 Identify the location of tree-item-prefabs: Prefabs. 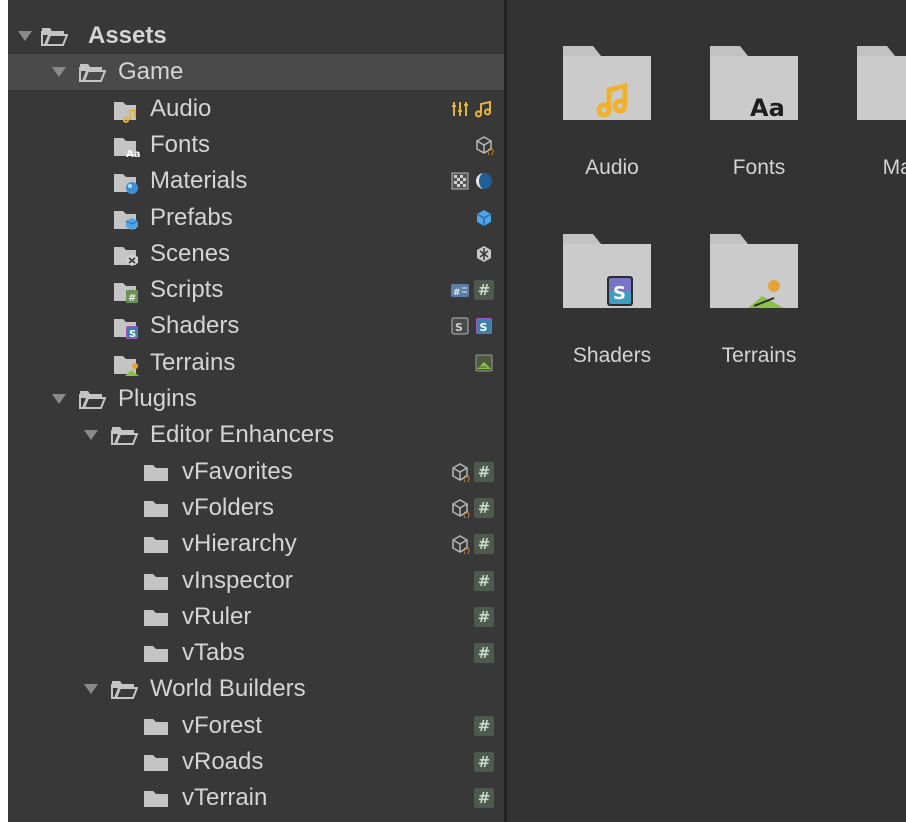
(256, 218).